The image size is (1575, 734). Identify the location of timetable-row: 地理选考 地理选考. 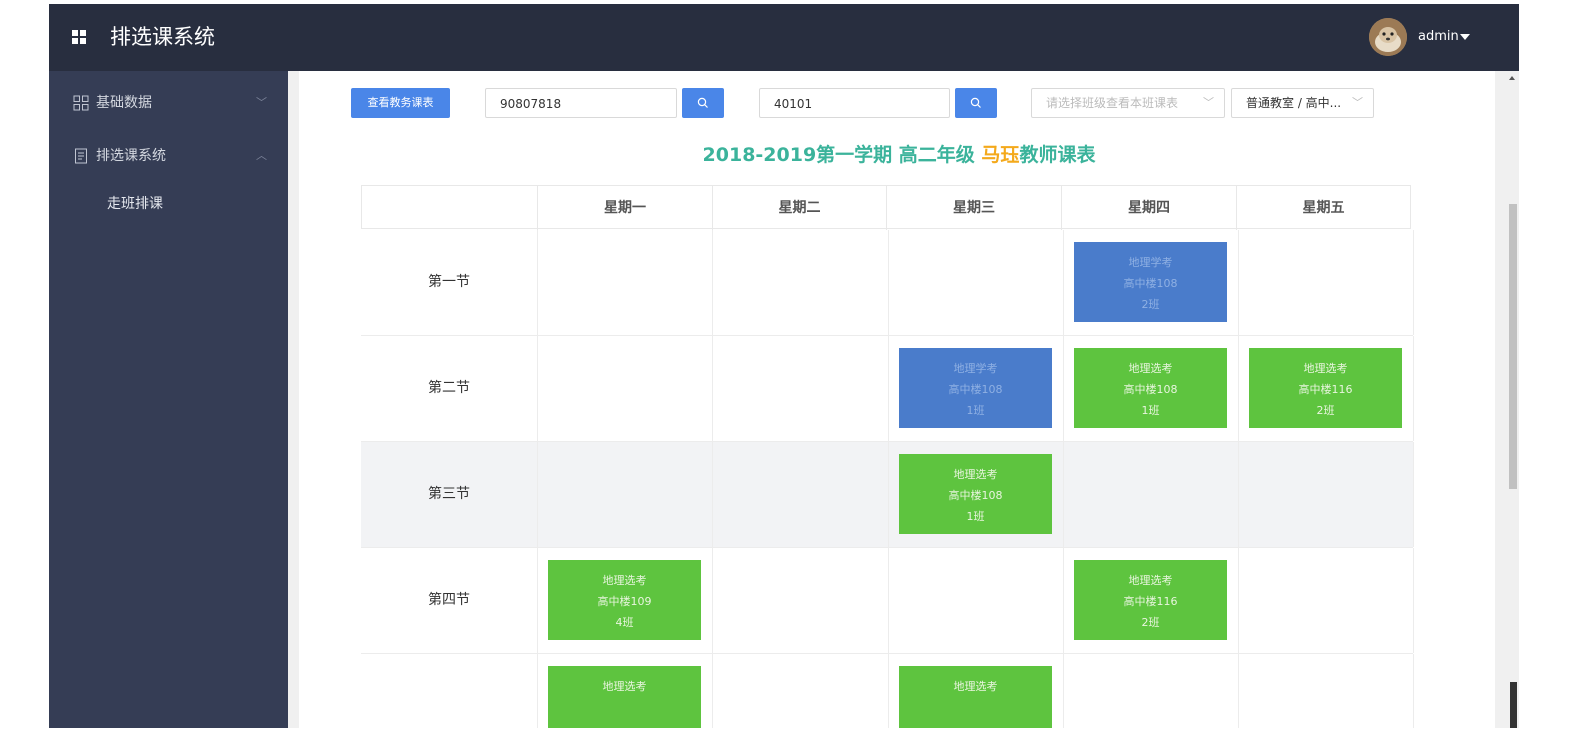
(887, 691).